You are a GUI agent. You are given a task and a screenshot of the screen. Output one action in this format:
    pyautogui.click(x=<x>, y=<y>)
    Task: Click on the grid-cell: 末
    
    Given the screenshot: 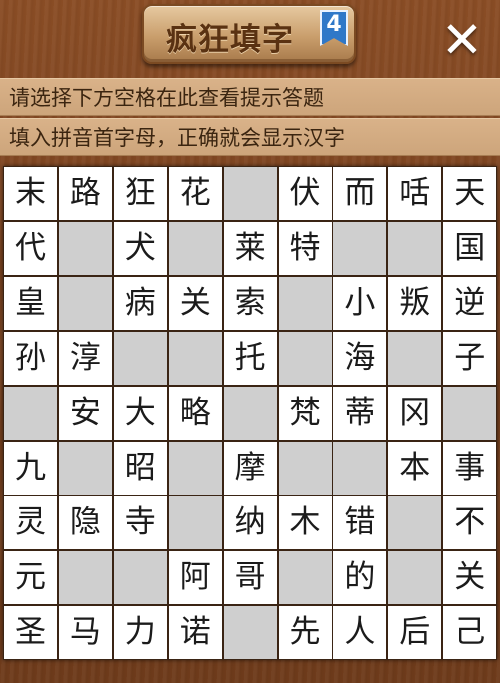 What is the action you would take?
    pyautogui.click(x=30, y=193)
    